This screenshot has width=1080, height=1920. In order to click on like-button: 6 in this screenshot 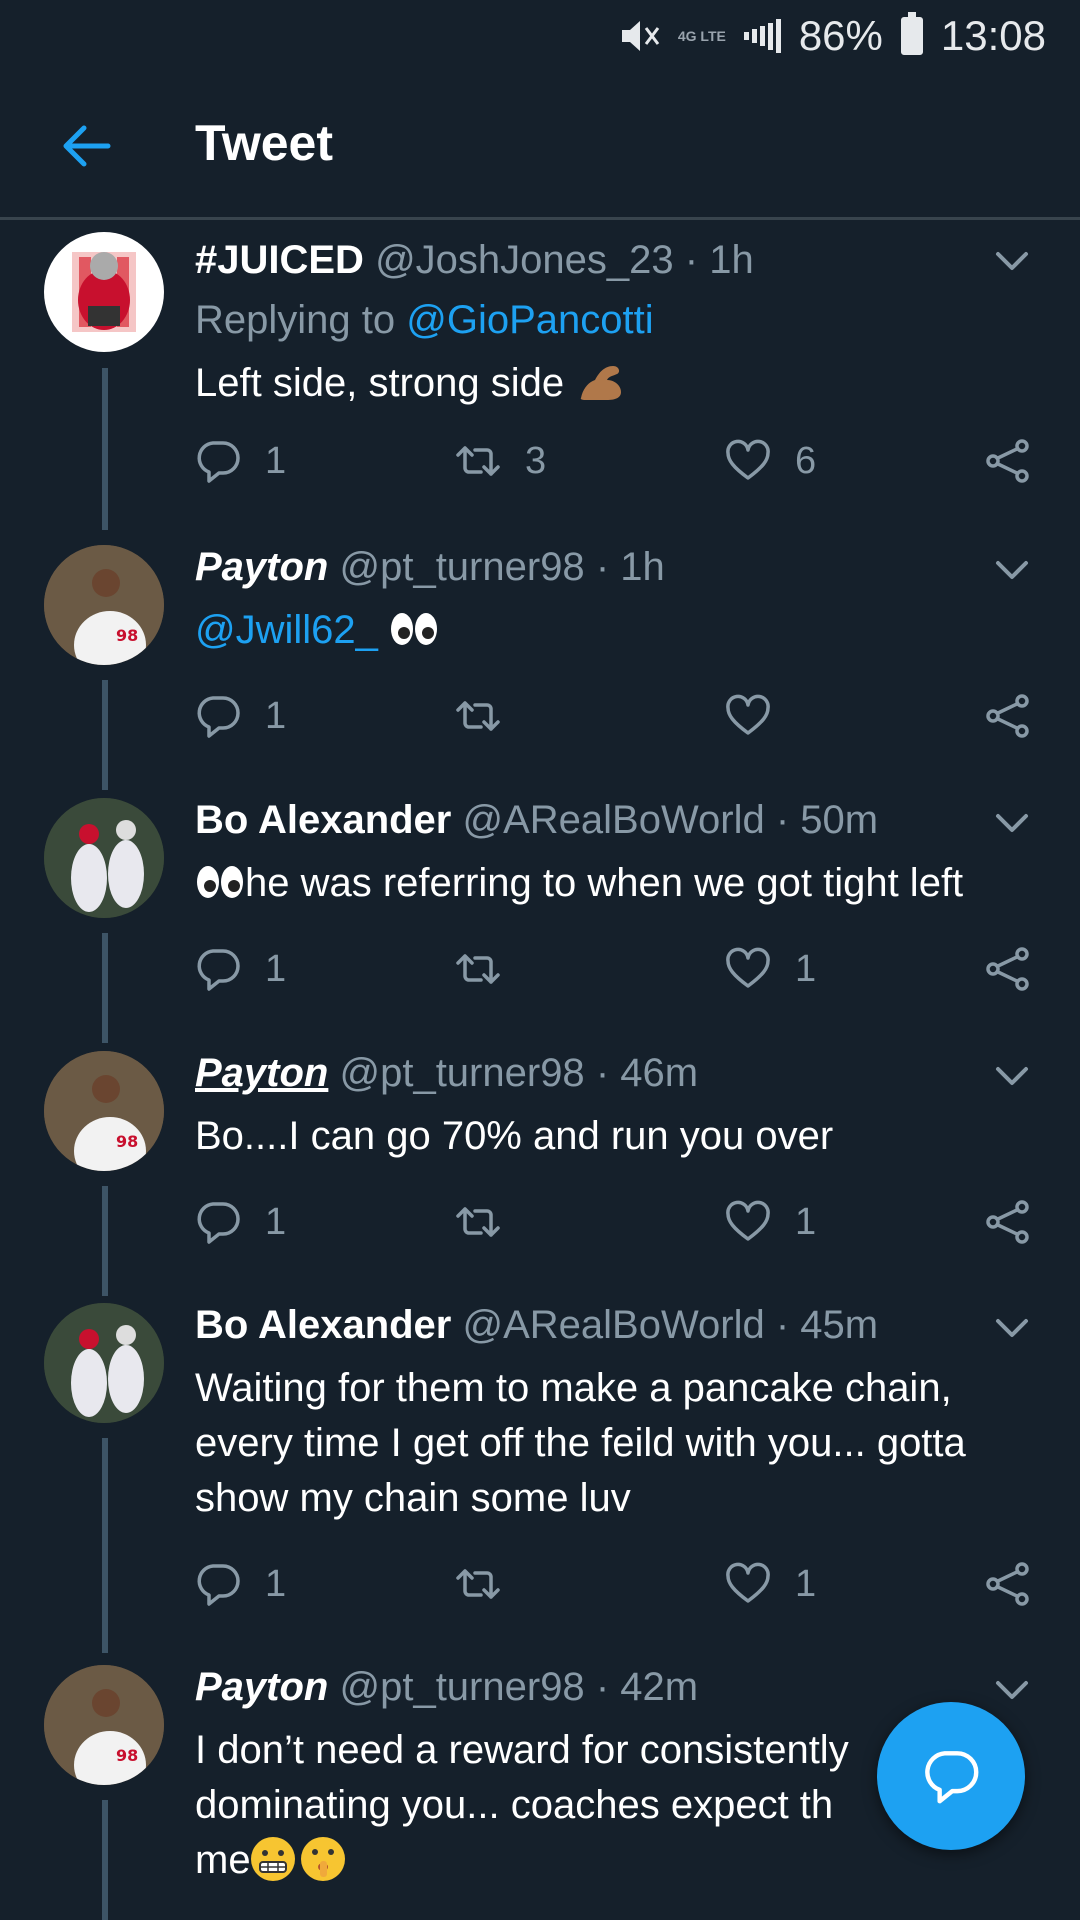, I will do `click(770, 461)`.